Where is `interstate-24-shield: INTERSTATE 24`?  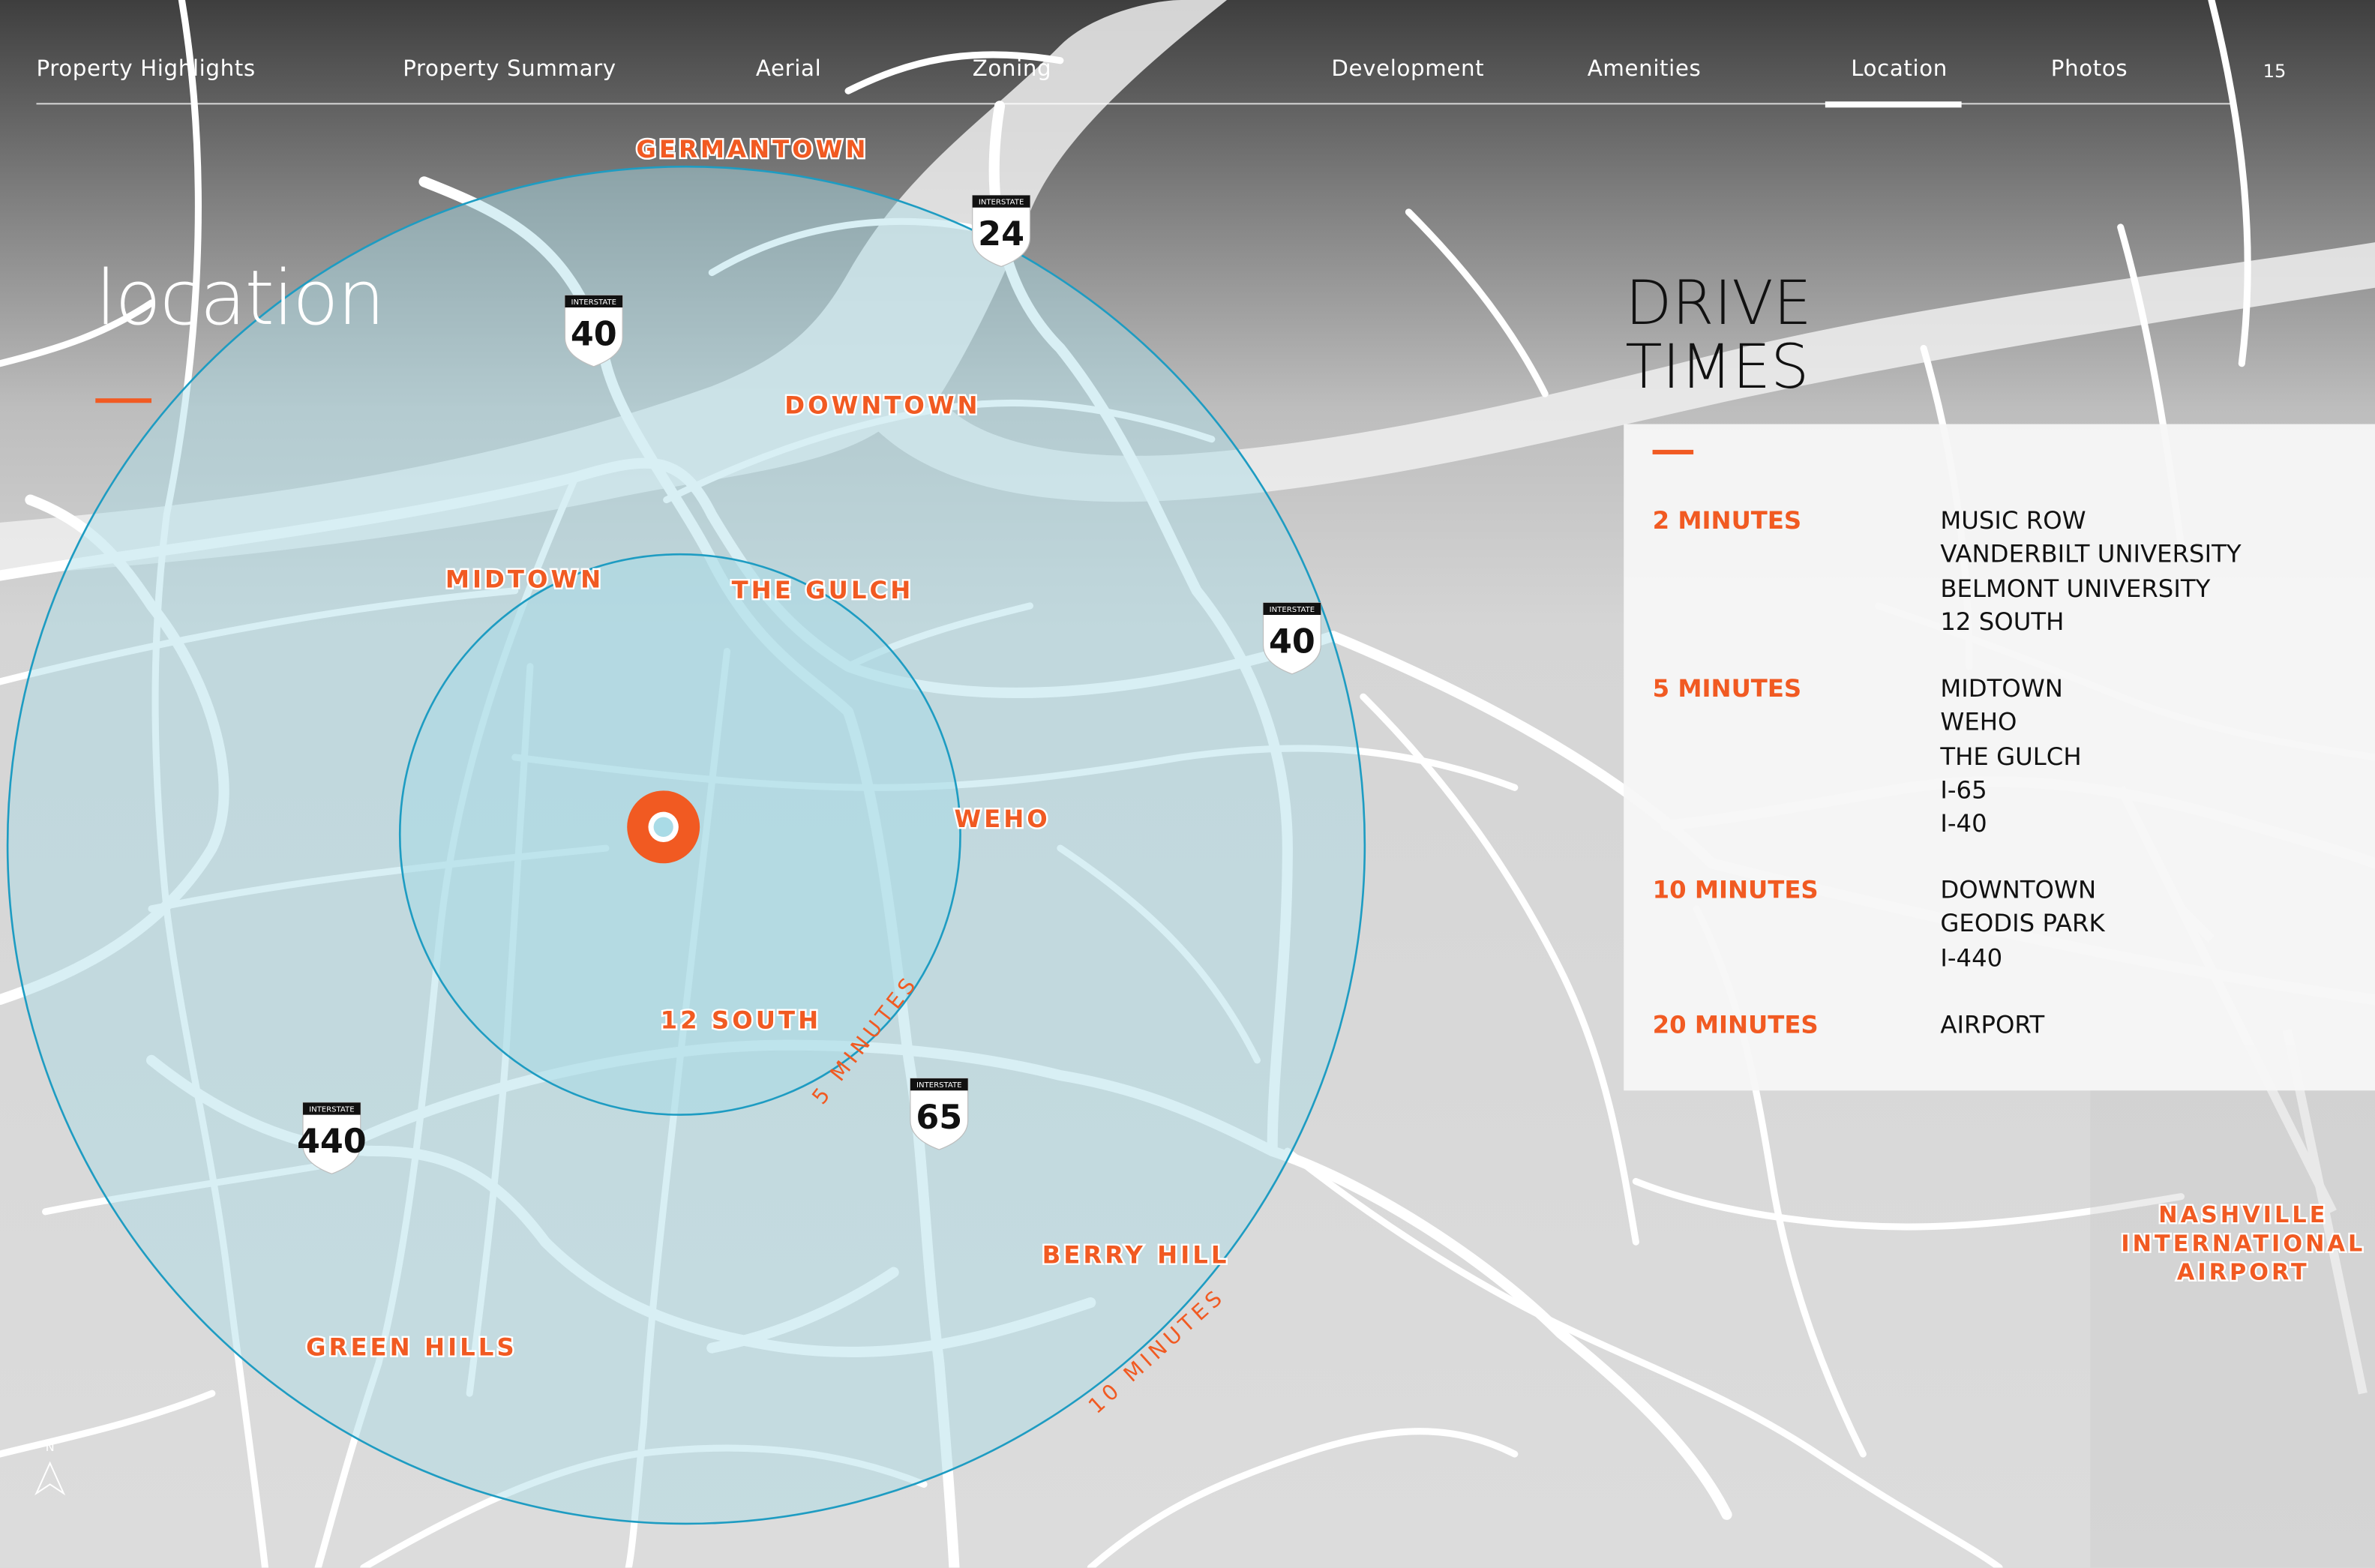 interstate-24-shield: INTERSTATE 24 is located at coordinates (1001, 231).